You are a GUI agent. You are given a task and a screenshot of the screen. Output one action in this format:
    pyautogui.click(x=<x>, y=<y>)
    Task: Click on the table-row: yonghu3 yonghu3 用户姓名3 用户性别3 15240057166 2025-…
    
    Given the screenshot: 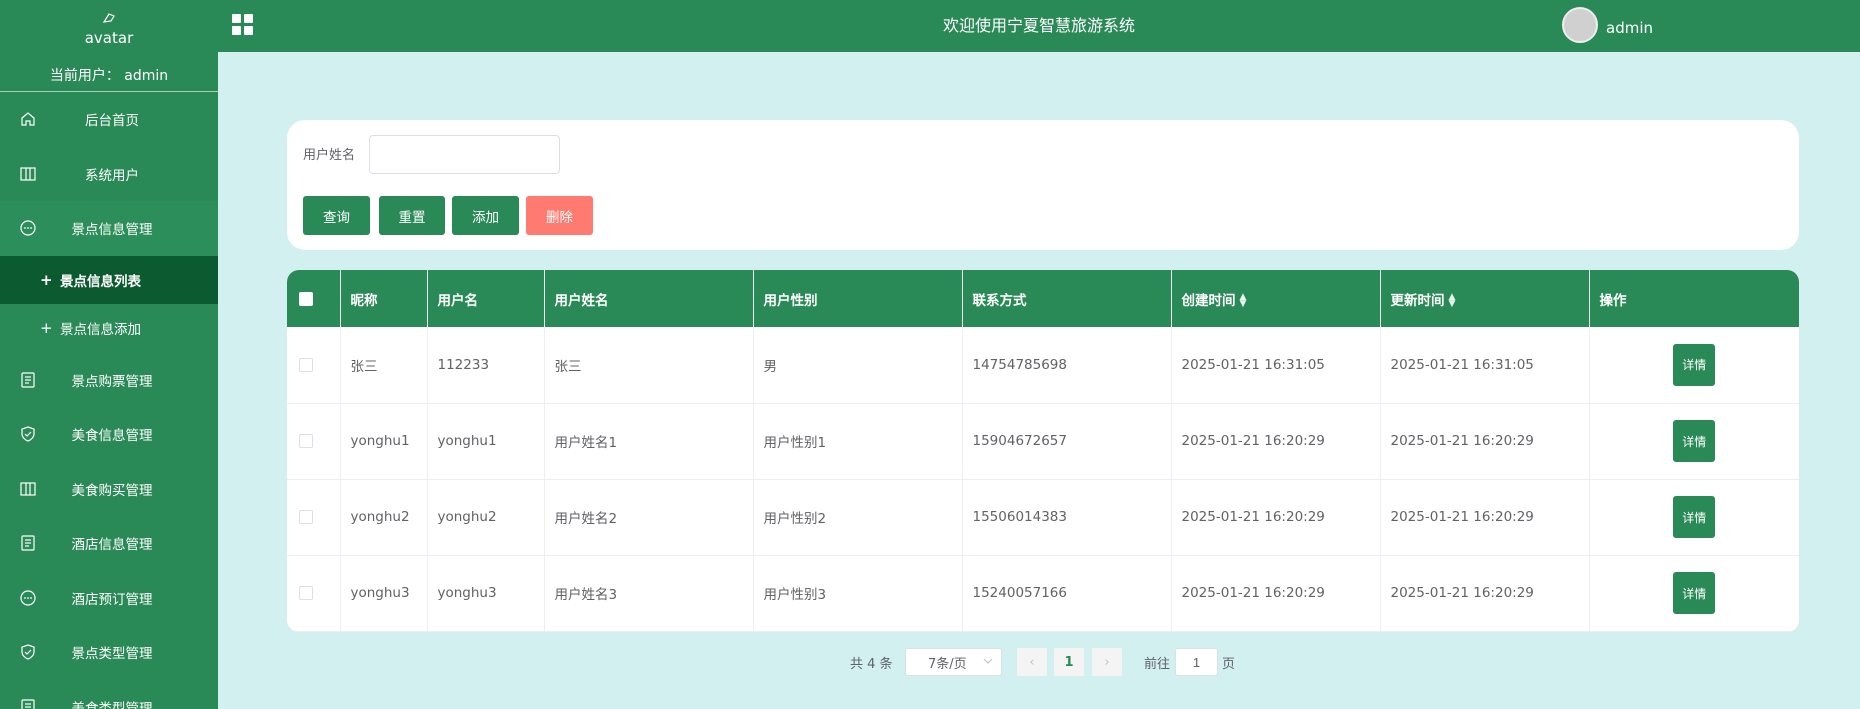 What is the action you would take?
    pyautogui.click(x=1043, y=593)
    